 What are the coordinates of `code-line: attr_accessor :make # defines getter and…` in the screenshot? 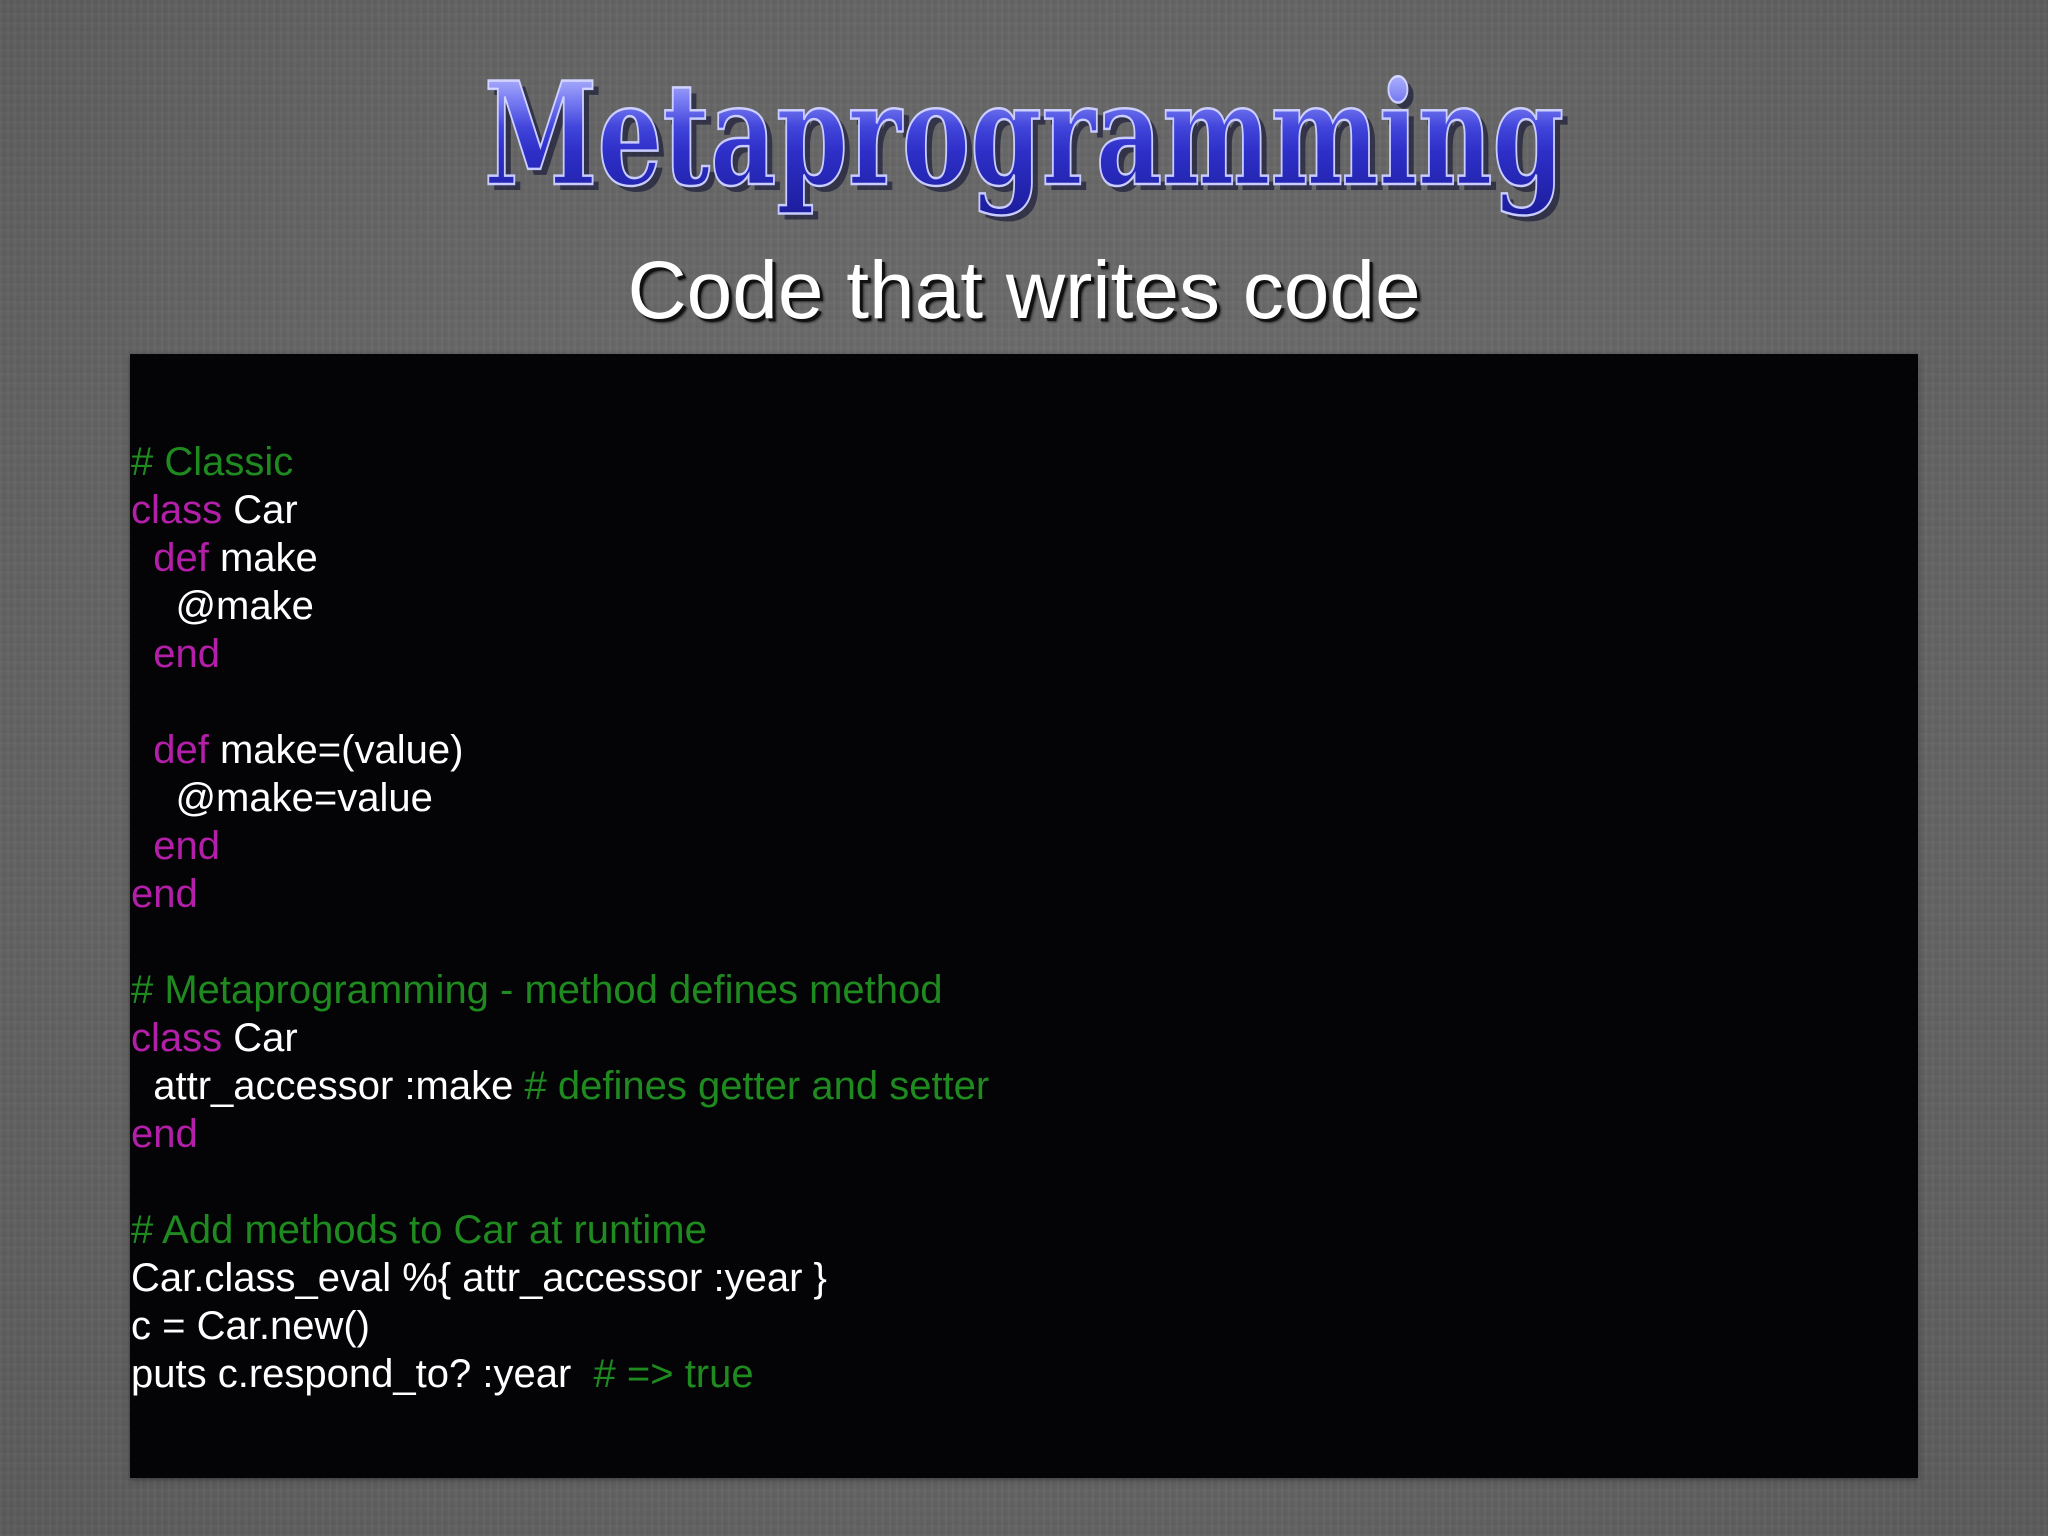 It's located at (560, 1086).